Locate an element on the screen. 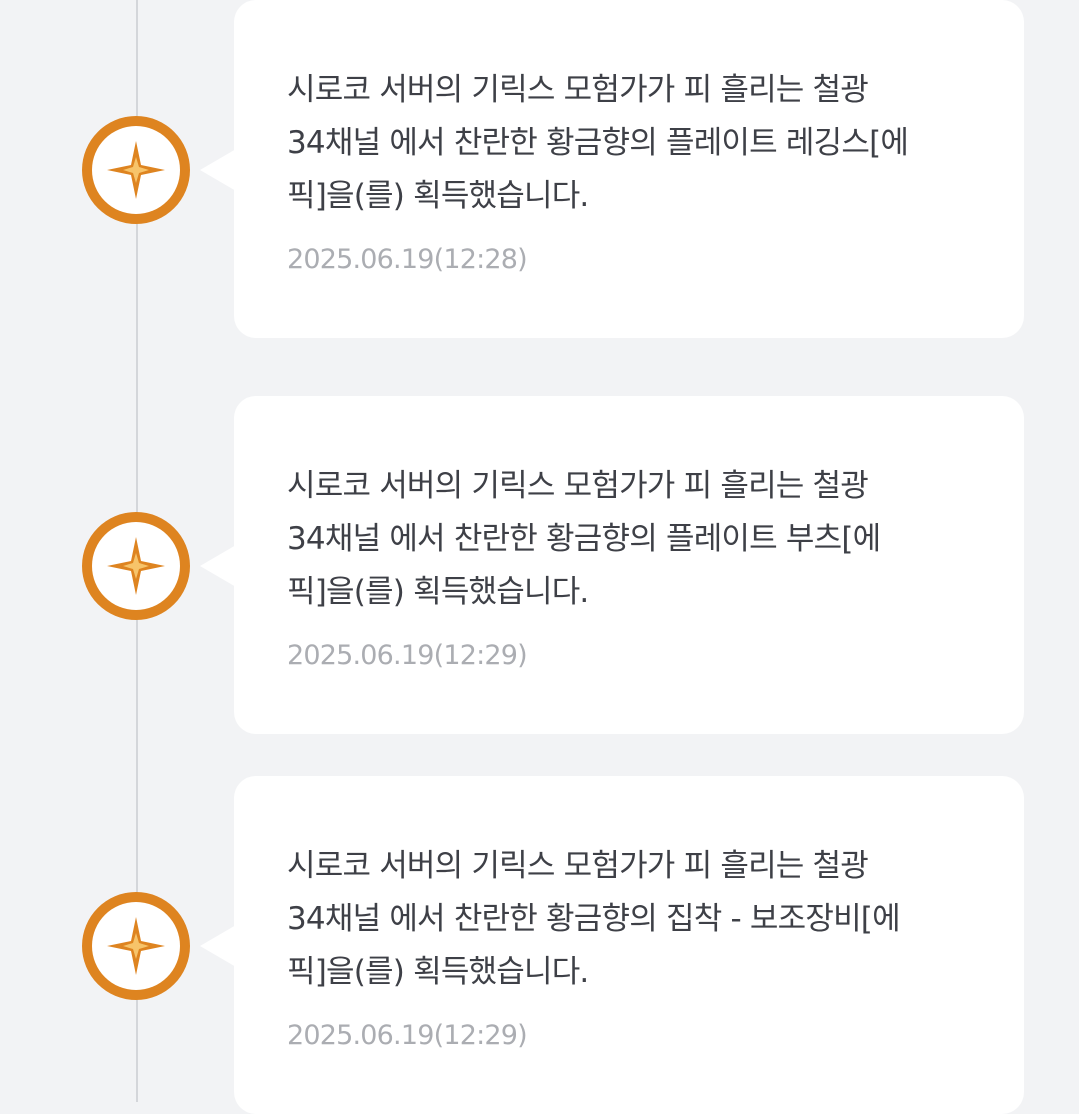 This screenshot has width=1079, height=1114. notification-timestamp: 2025.06.19(12:28) is located at coordinates (407, 259).